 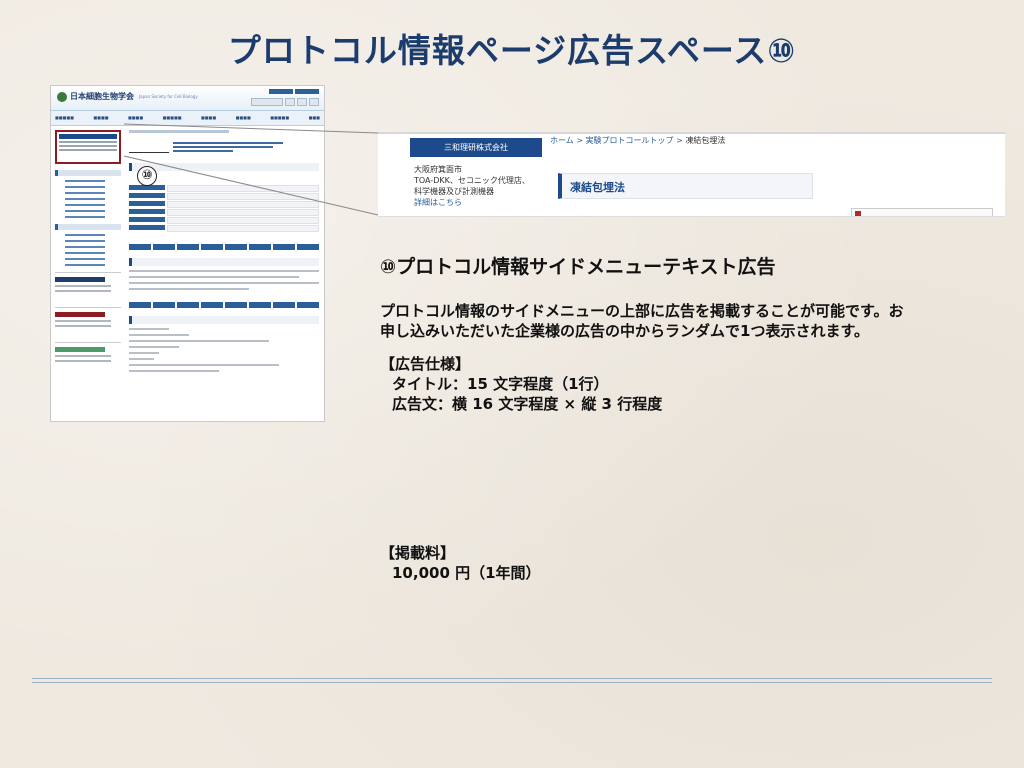 I want to click on spec-heading: 【広告仕様】, so click(x=425, y=364).